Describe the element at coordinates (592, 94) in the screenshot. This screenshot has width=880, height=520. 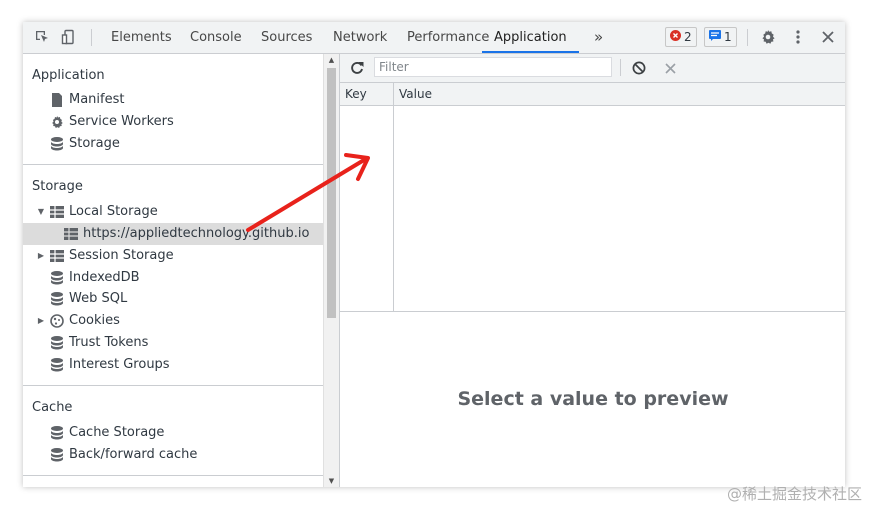
I see `grid-header: Key Value` at that location.